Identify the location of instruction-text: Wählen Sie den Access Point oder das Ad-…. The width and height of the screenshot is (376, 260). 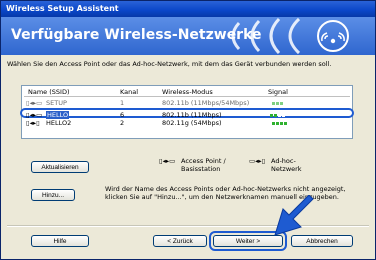
(169, 64).